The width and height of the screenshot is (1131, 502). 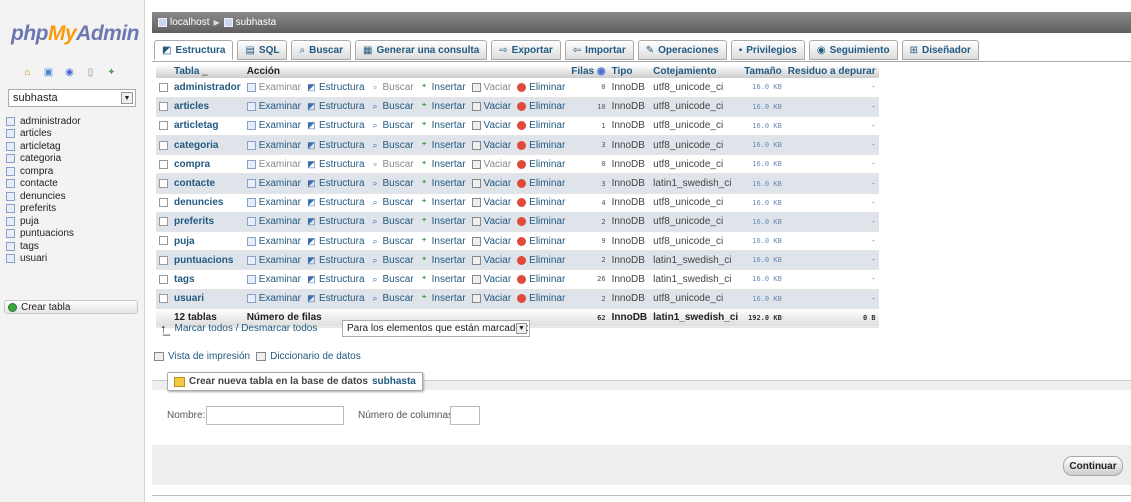 I want to click on table-name-link: articles, so click(x=207, y=107).